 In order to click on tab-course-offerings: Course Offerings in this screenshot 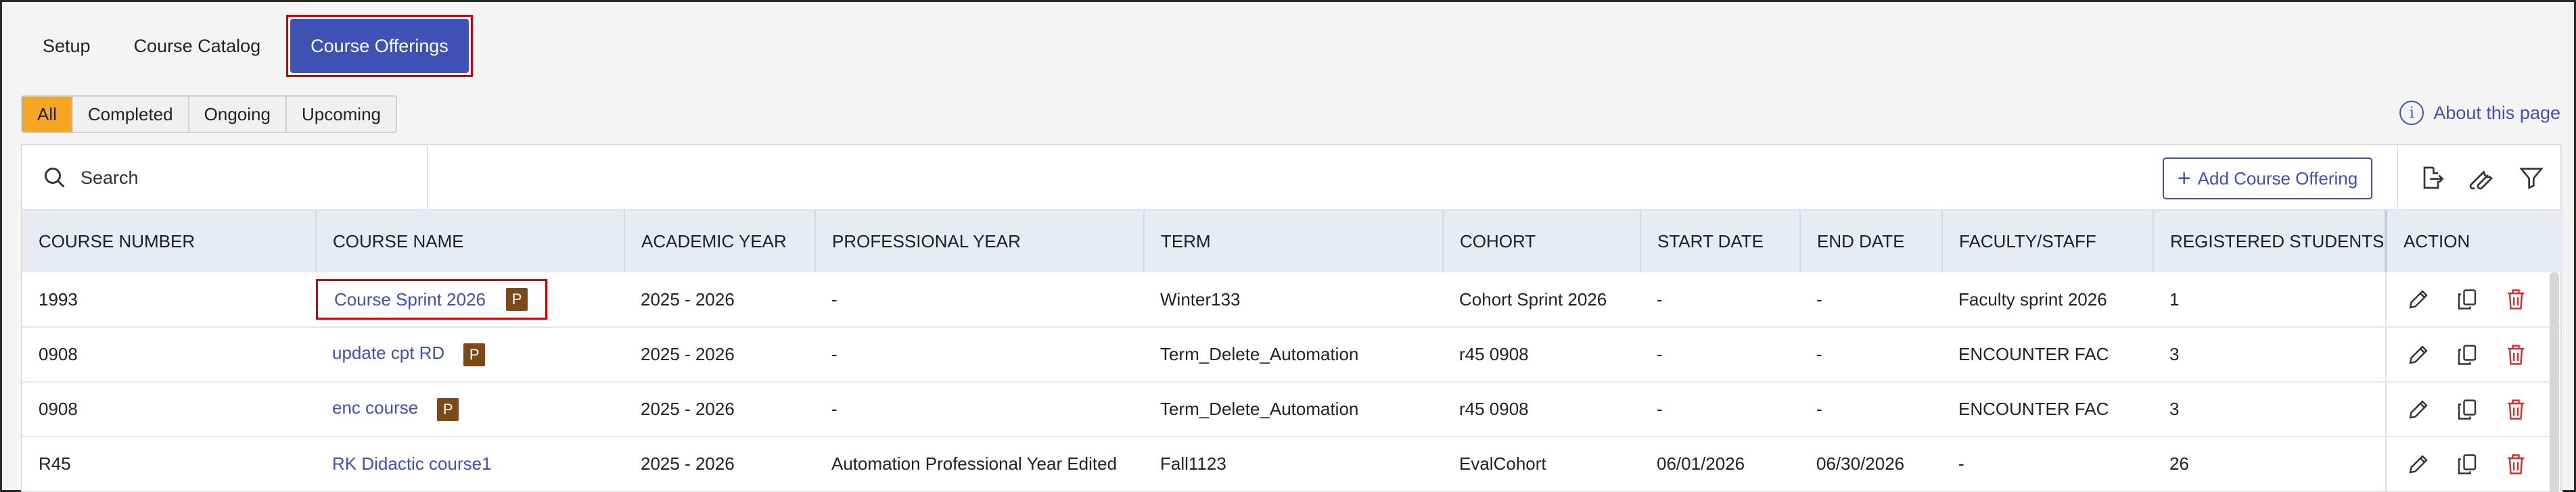, I will do `click(379, 46)`.